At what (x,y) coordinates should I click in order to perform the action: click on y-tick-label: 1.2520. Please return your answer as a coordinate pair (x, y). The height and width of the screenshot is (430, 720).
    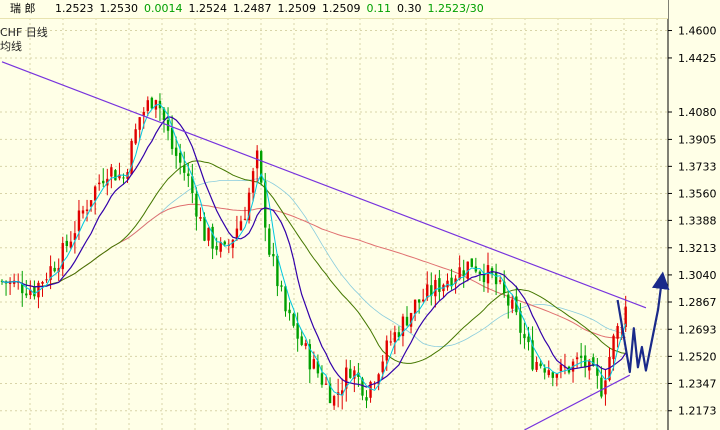
    Looking at the image, I should click on (697, 356).